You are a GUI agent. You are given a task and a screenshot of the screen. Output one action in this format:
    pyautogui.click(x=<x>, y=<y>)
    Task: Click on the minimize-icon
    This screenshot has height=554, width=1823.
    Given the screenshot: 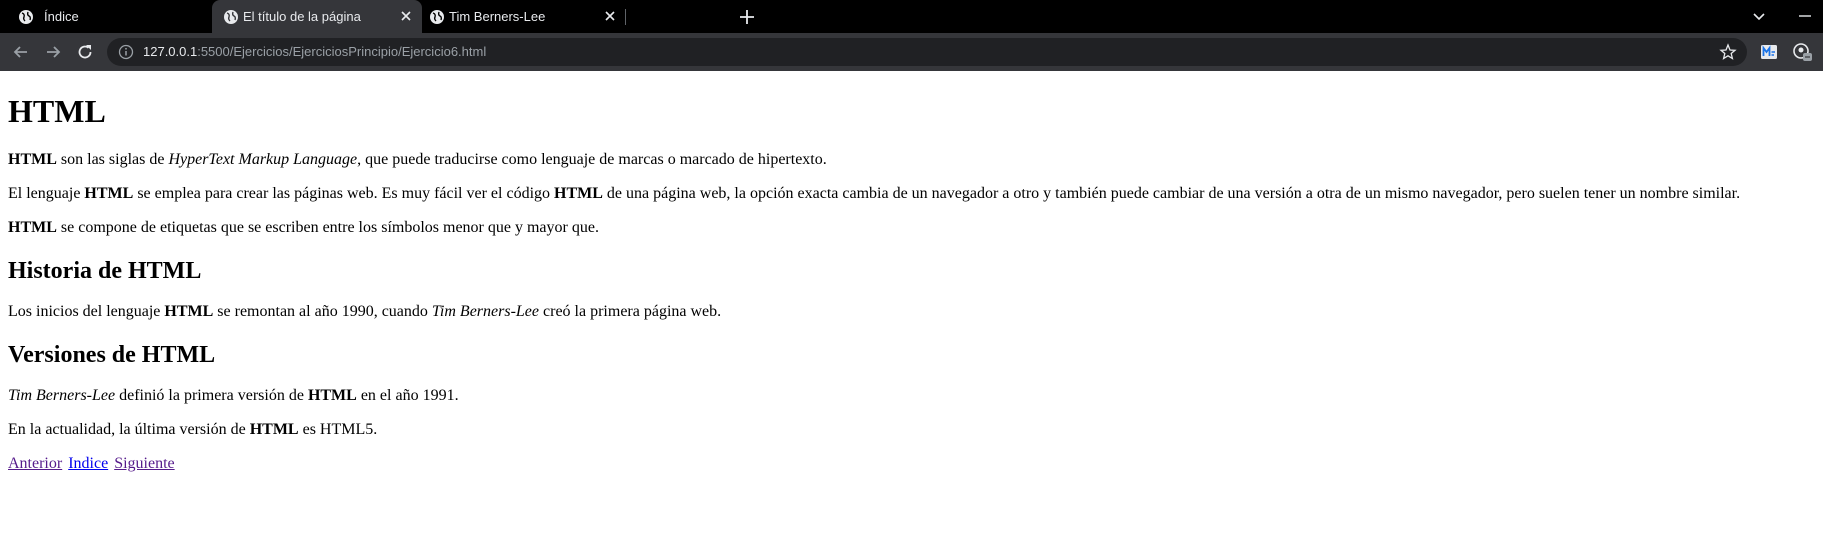 What is the action you would take?
    pyautogui.click(x=1805, y=16)
    